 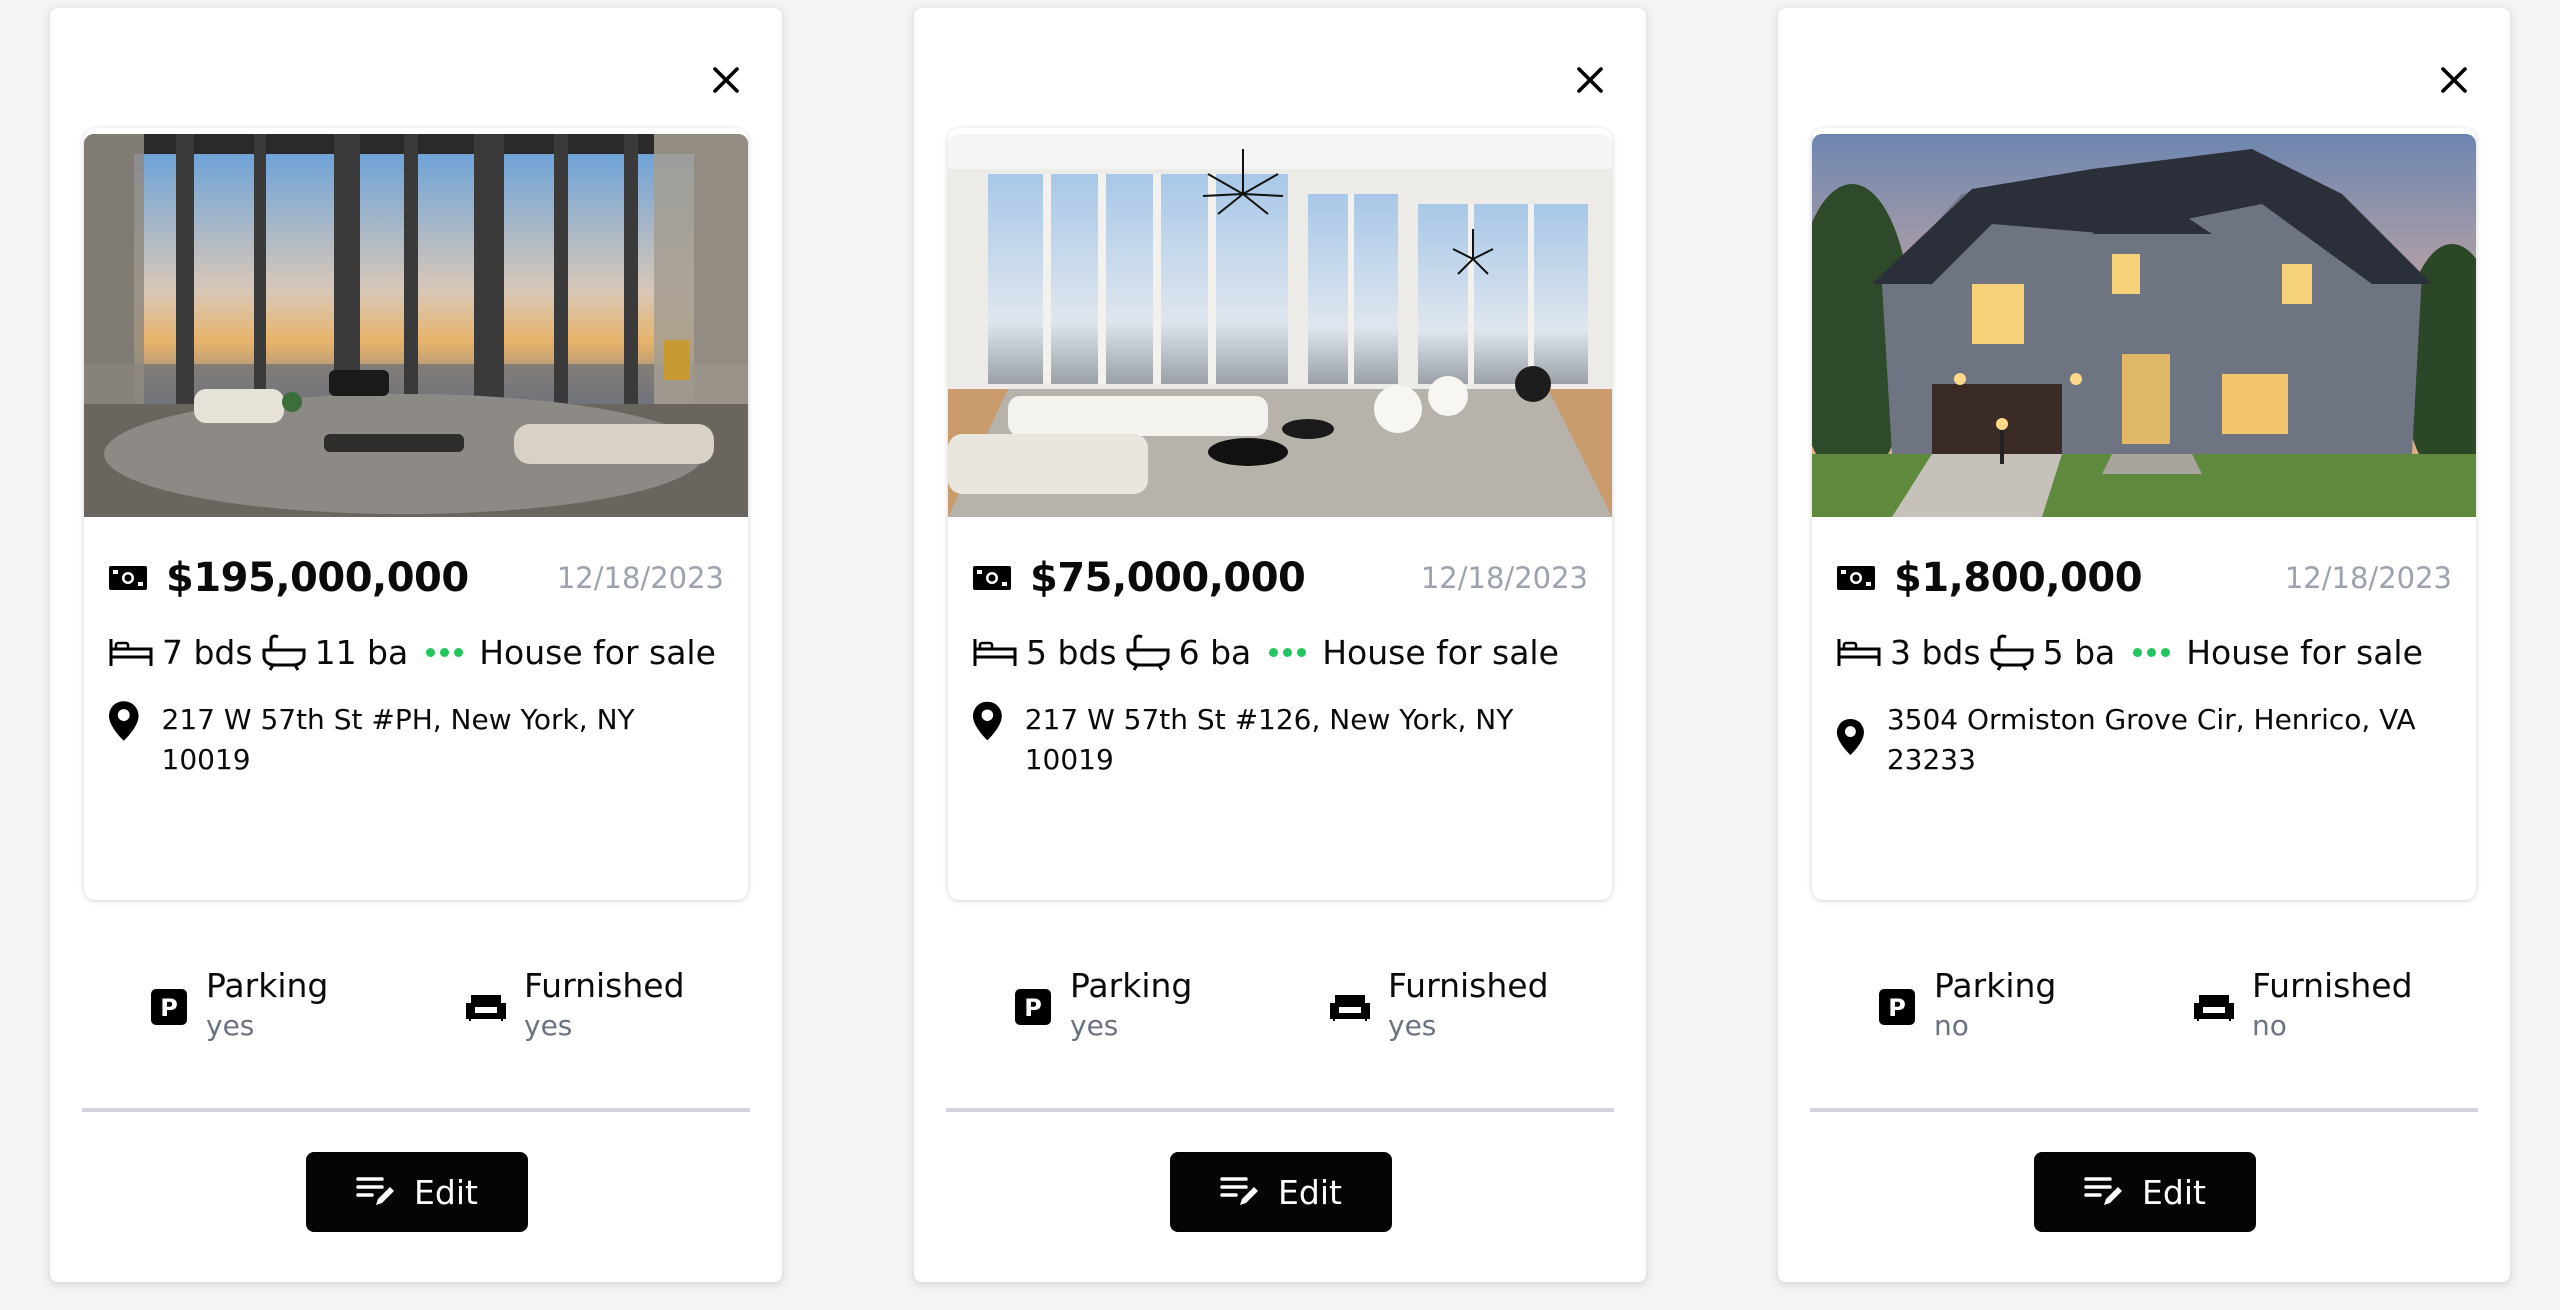 What do you see at coordinates (1269, 739) in the screenshot?
I see `address: 217 W 57th St #126, New York, NY 10019` at bounding box center [1269, 739].